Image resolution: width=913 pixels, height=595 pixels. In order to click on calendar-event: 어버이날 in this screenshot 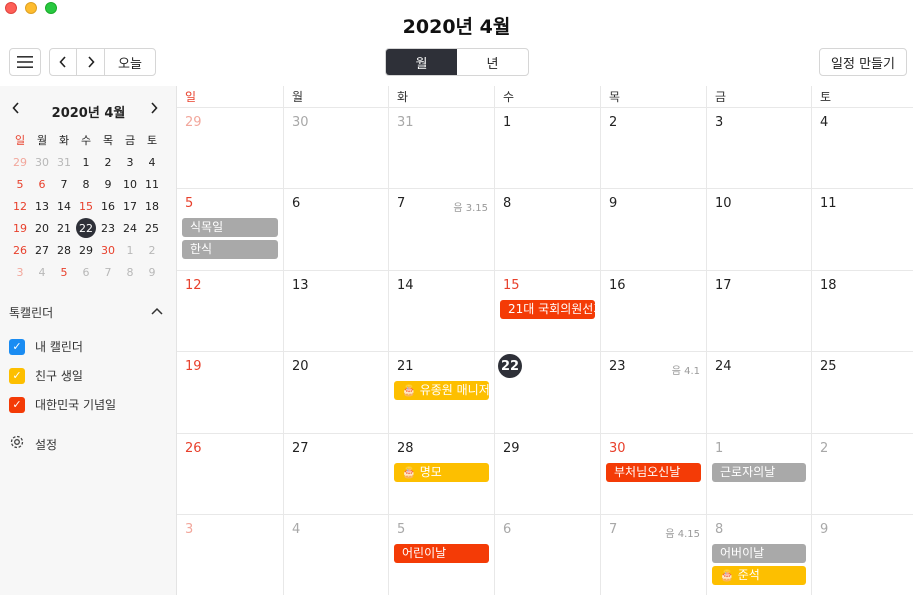, I will do `click(759, 553)`.